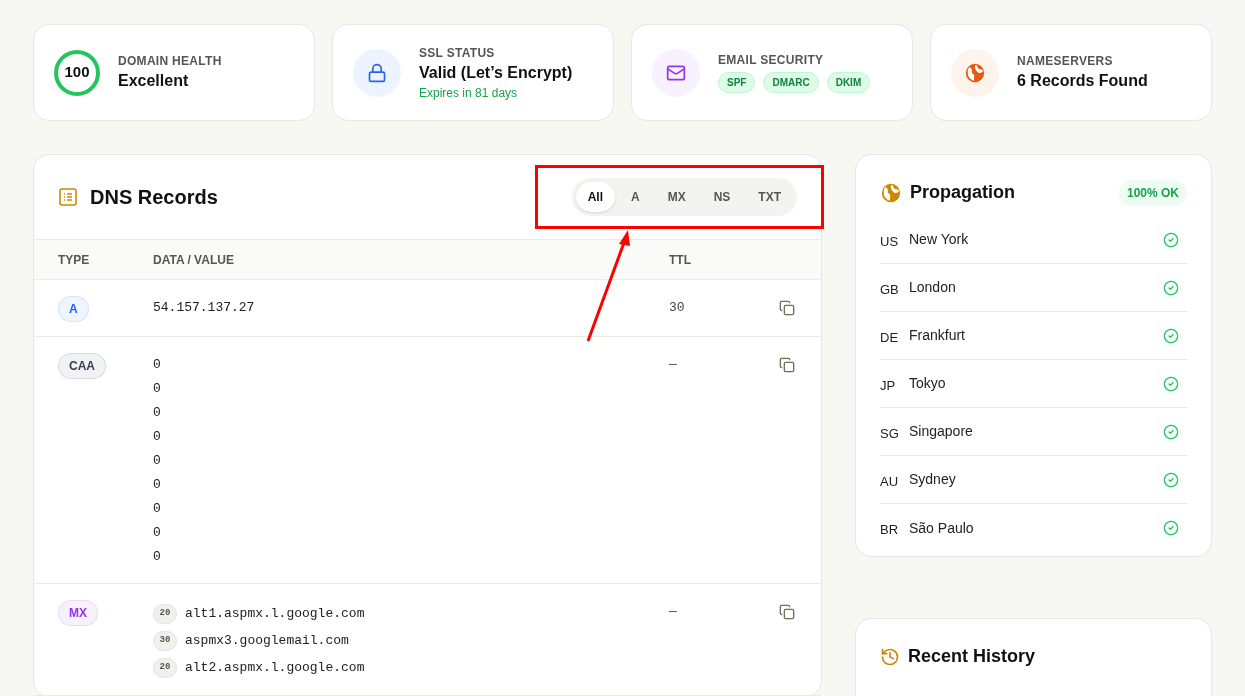 This screenshot has height=696, width=1245. What do you see at coordinates (975, 72) in the screenshot?
I see `globe-drawing` at bounding box center [975, 72].